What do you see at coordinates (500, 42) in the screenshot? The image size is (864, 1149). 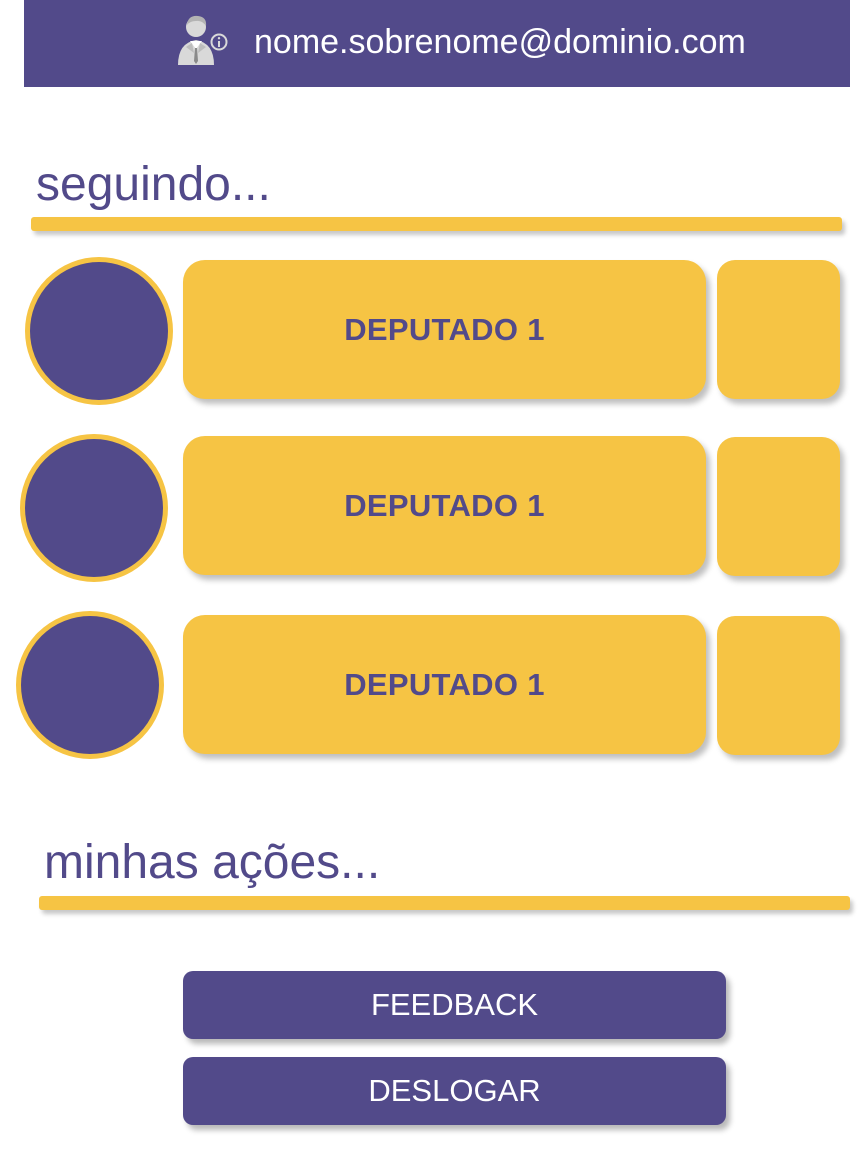 I see `user-email: nome.sobrenome@dominio.com` at bounding box center [500, 42].